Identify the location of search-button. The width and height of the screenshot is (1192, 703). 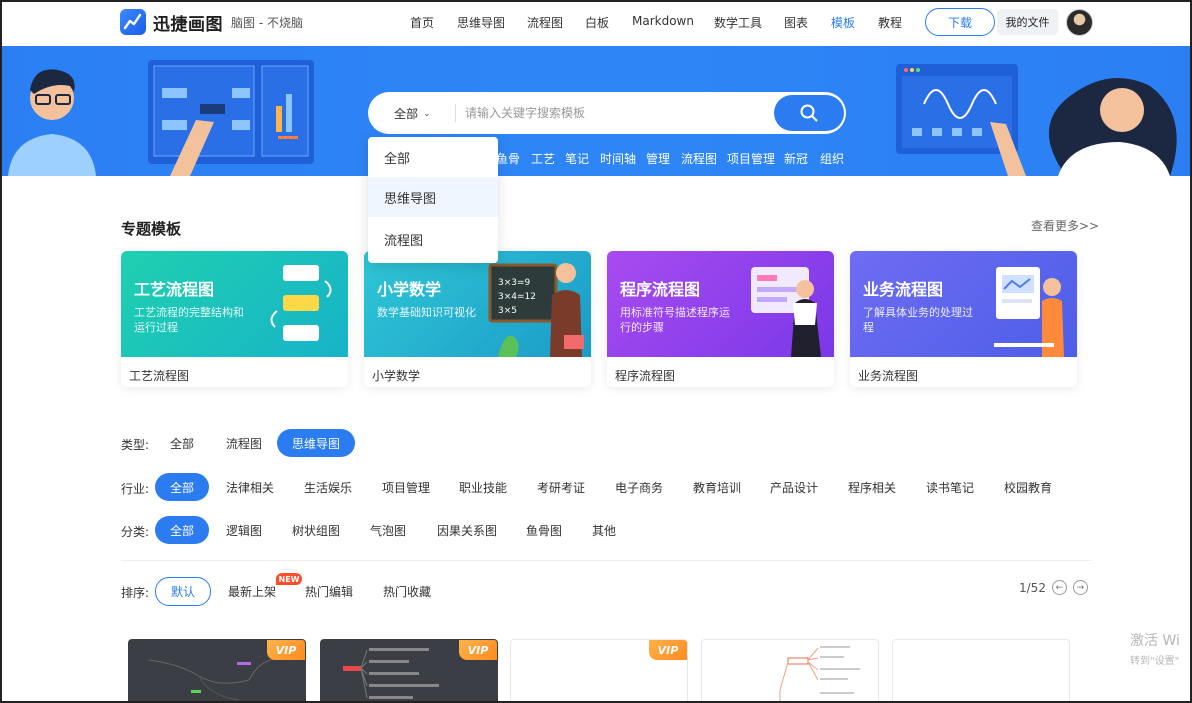
(809, 113).